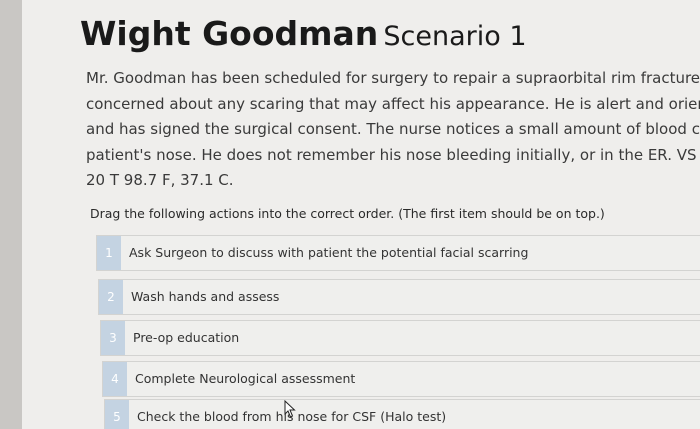 The height and width of the screenshot is (429, 700). What do you see at coordinates (111, 297) in the screenshot?
I see `item-number: 2` at bounding box center [111, 297].